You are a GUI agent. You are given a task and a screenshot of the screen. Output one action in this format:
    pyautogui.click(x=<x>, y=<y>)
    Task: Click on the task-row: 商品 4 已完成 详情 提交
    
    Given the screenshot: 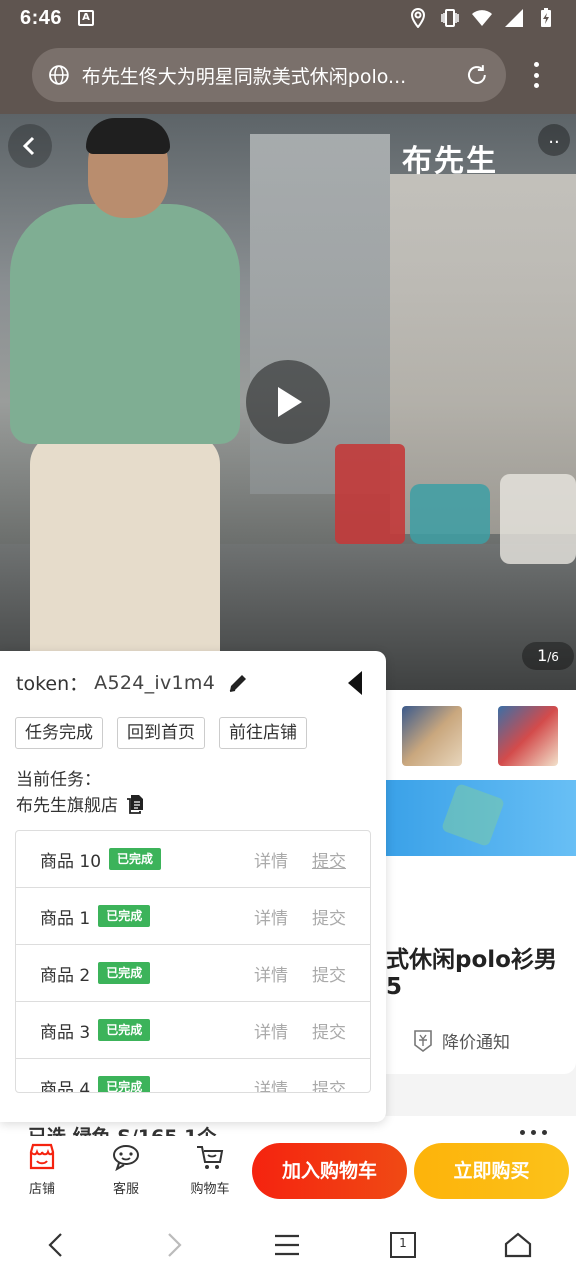 What is the action you would take?
    pyautogui.click(x=193, y=1076)
    